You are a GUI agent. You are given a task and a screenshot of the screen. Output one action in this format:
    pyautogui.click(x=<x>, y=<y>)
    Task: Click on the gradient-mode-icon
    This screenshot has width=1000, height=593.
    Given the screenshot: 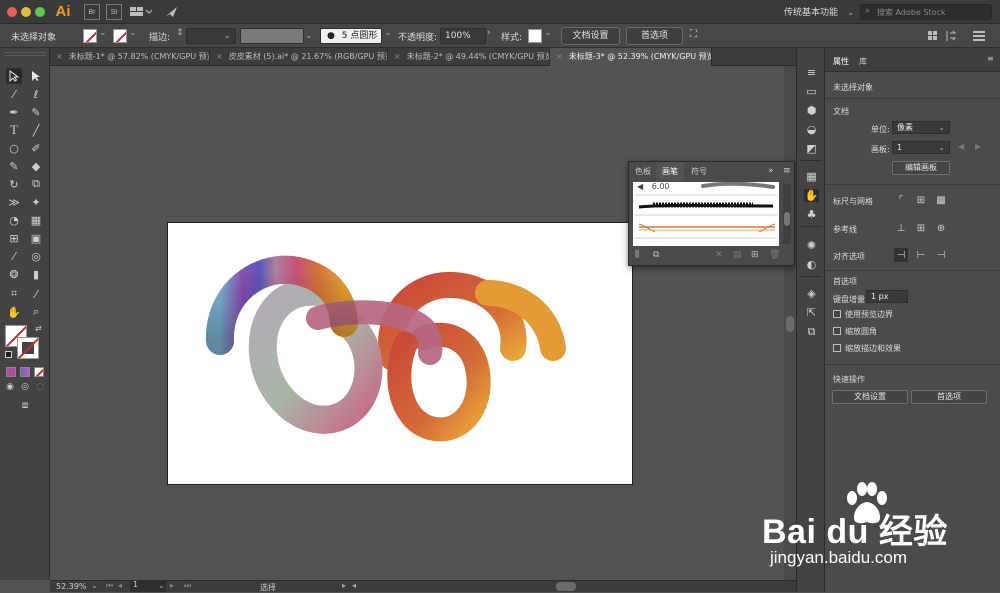 What is the action you would take?
    pyautogui.click(x=25, y=372)
    